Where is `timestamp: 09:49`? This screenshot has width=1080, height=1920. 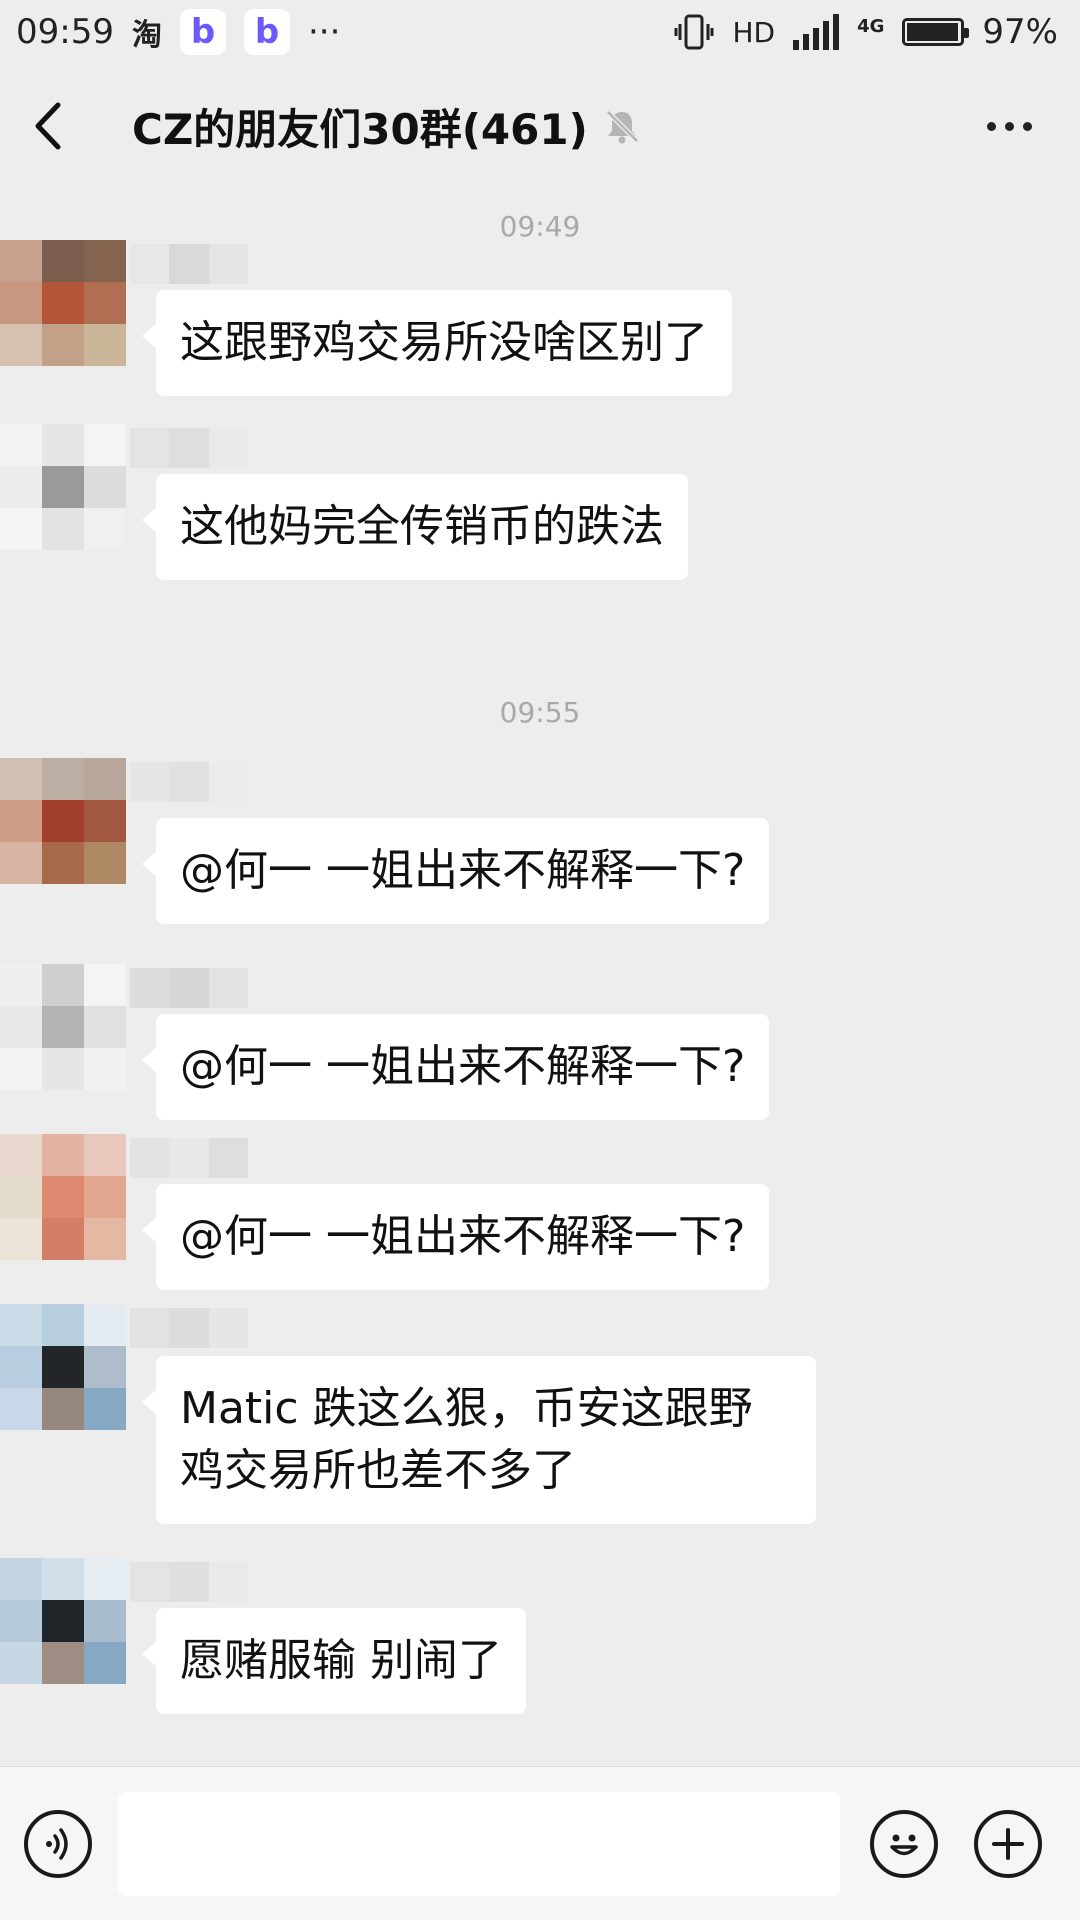 timestamp: 09:49 is located at coordinates (540, 226).